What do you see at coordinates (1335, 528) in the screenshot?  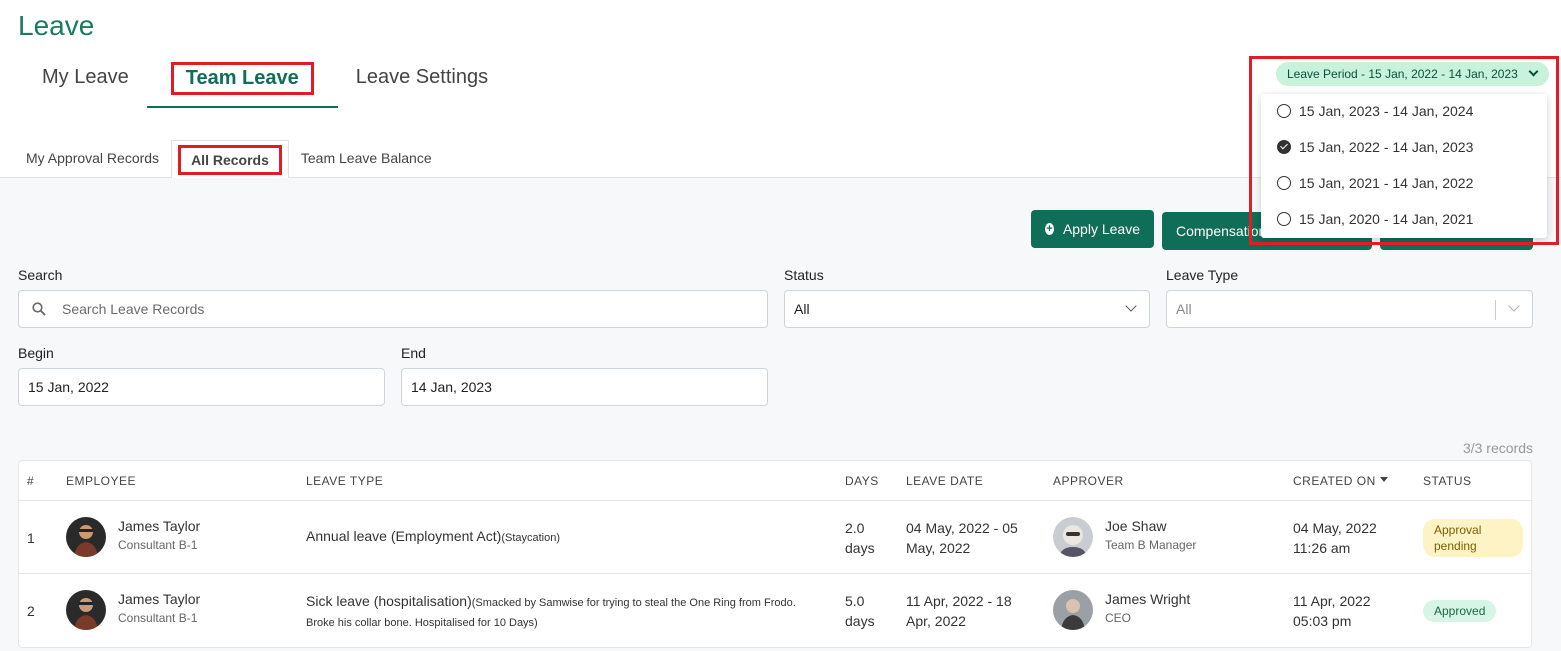 I see `created-date: 04 May, 2022` at bounding box center [1335, 528].